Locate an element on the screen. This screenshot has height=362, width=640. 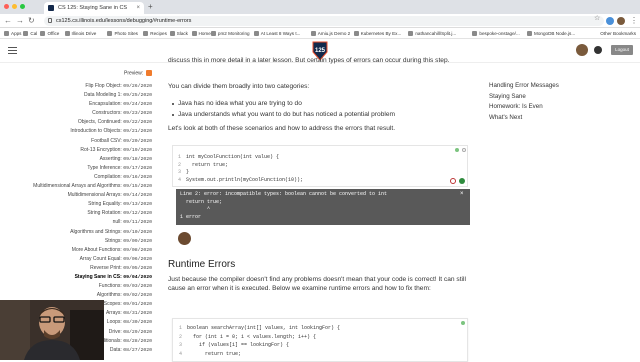
bookmark-star-icon: ☆ is located at coordinates (597, 18).